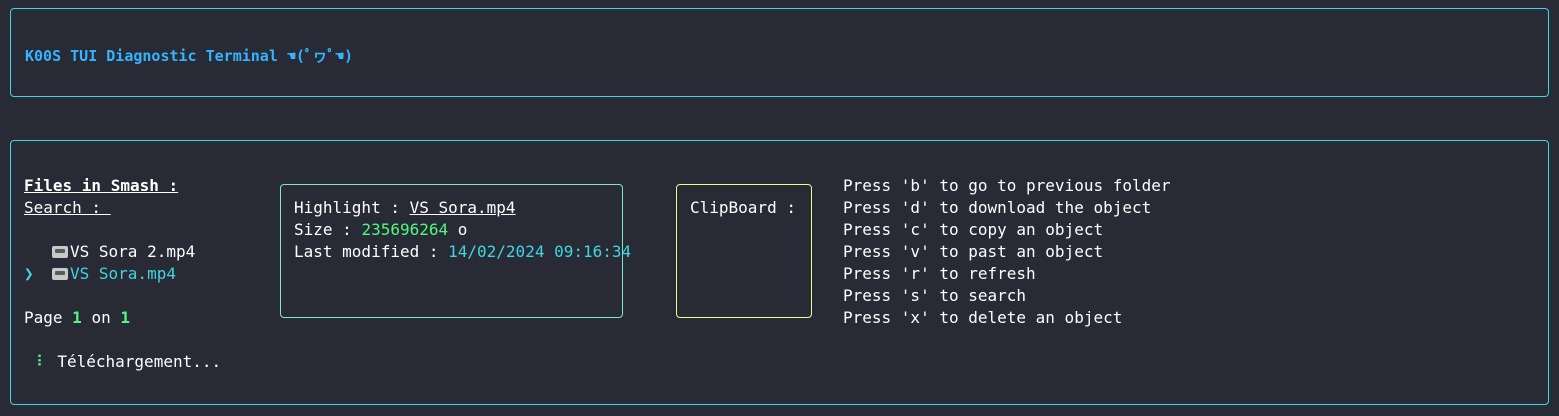 This screenshot has width=1559, height=416. I want to click on size-row: Size : 235696264 o, so click(380, 230).